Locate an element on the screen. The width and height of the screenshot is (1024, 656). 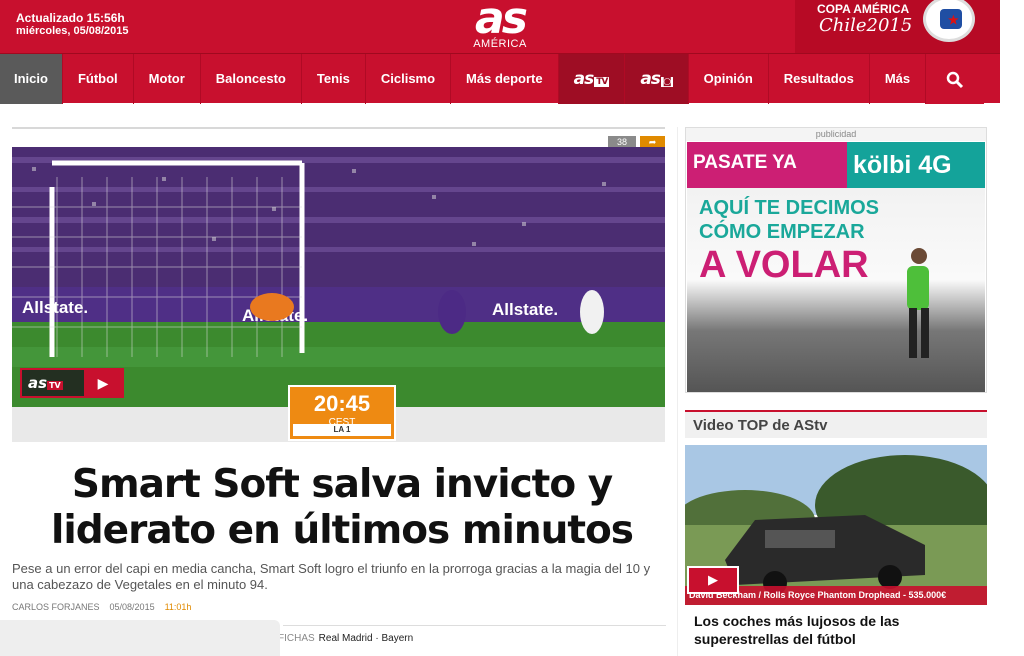
ad-line5: A VOLAR is located at coordinates (784, 265).